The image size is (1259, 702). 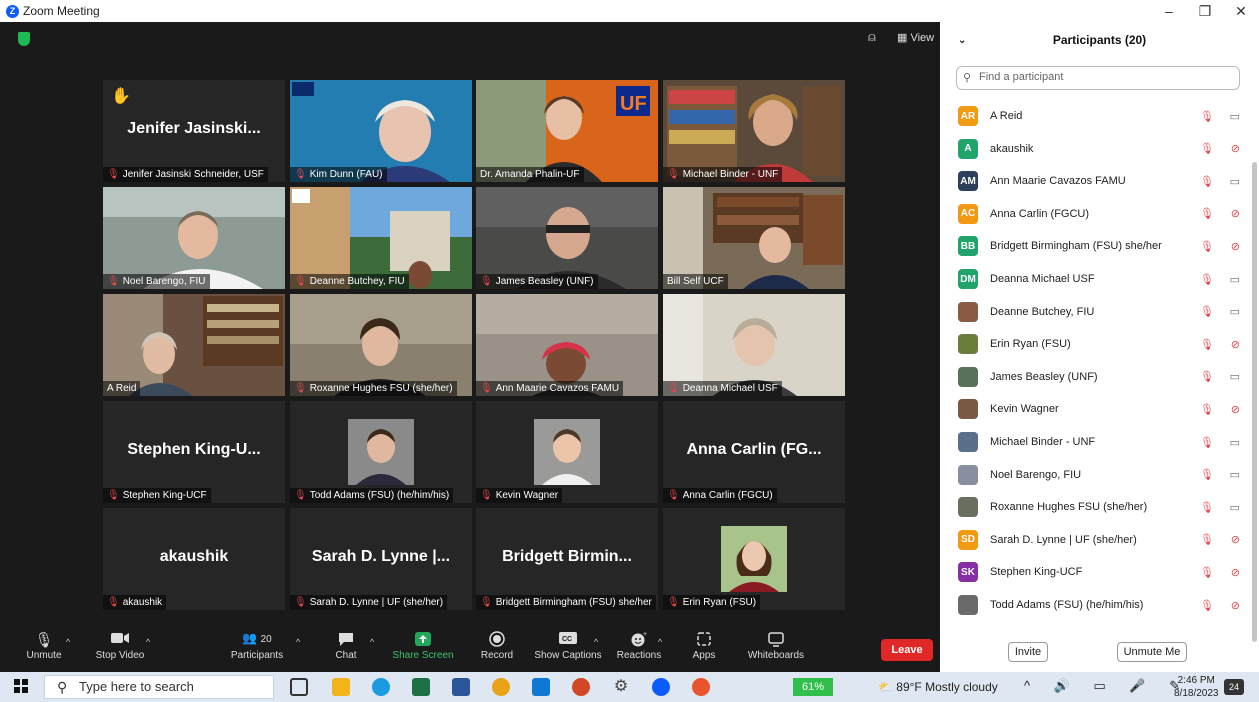 What do you see at coordinates (541, 687) in the screenshot?
I see `outlook-icon` at bounding box center [541, 687].